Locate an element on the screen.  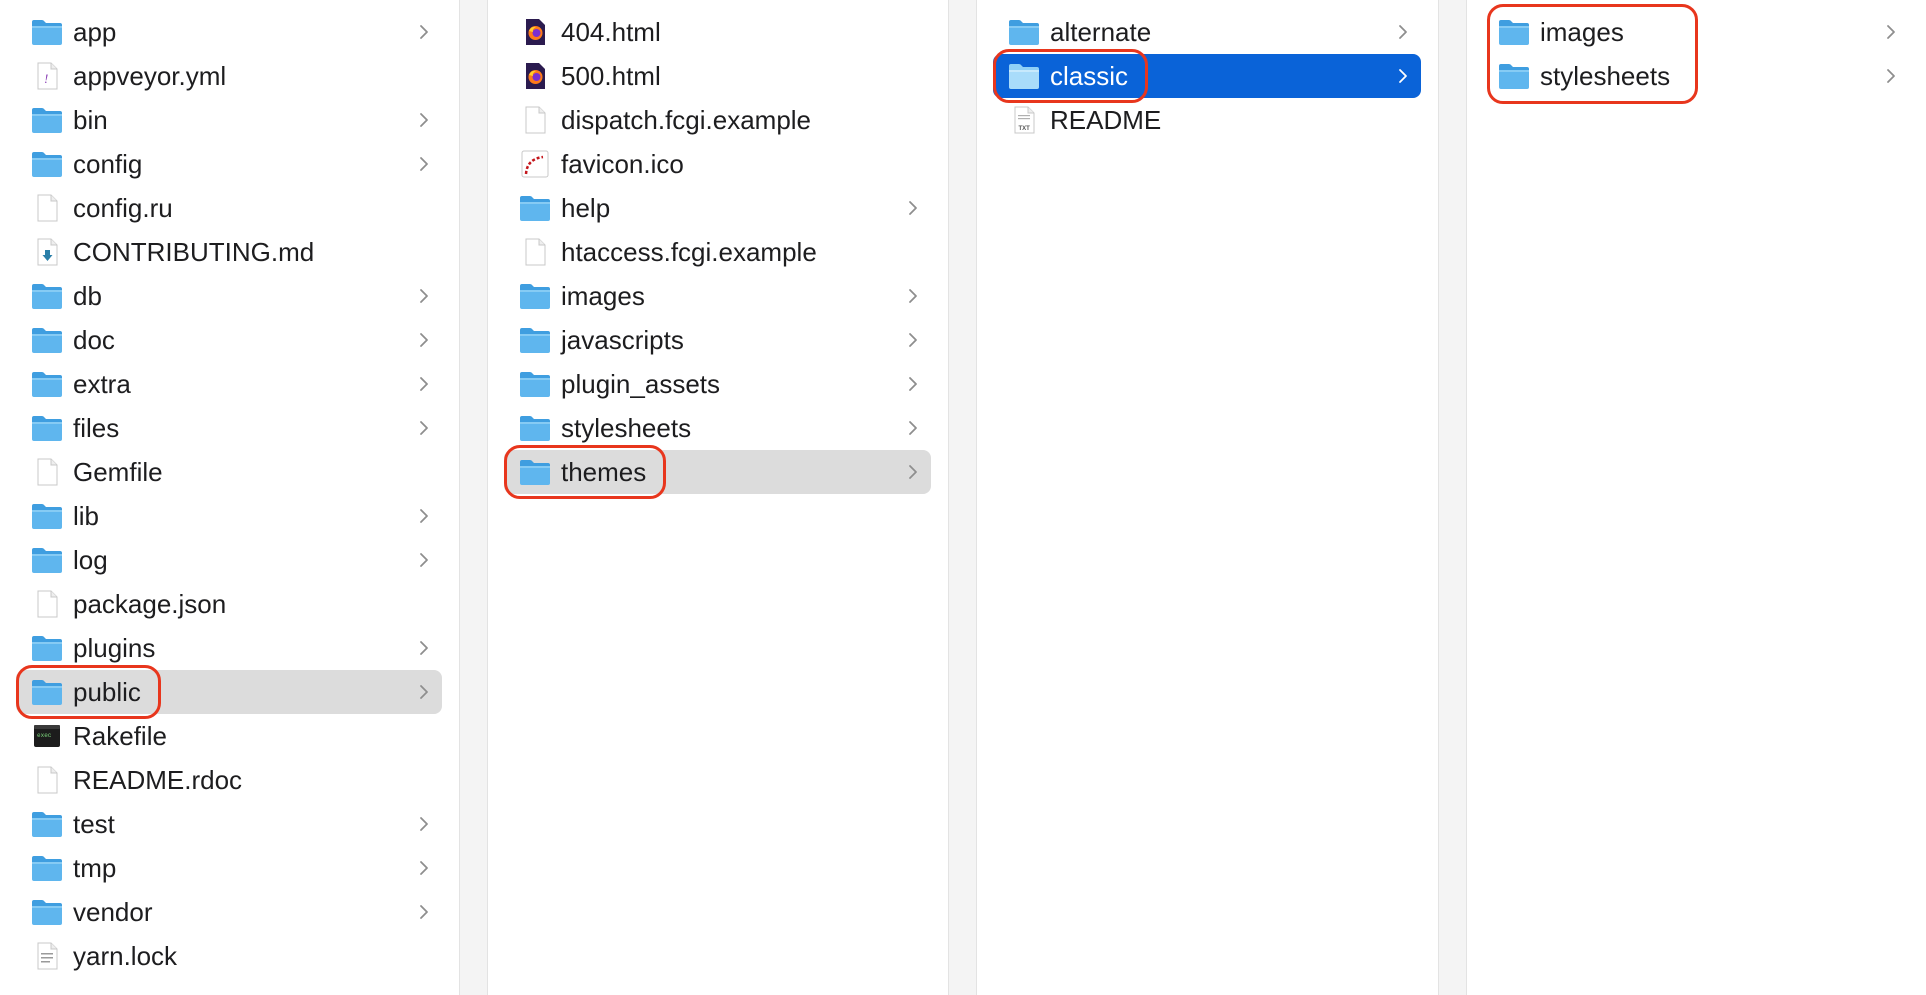
file-row-lib: lib is located at coordinates (229, 516).